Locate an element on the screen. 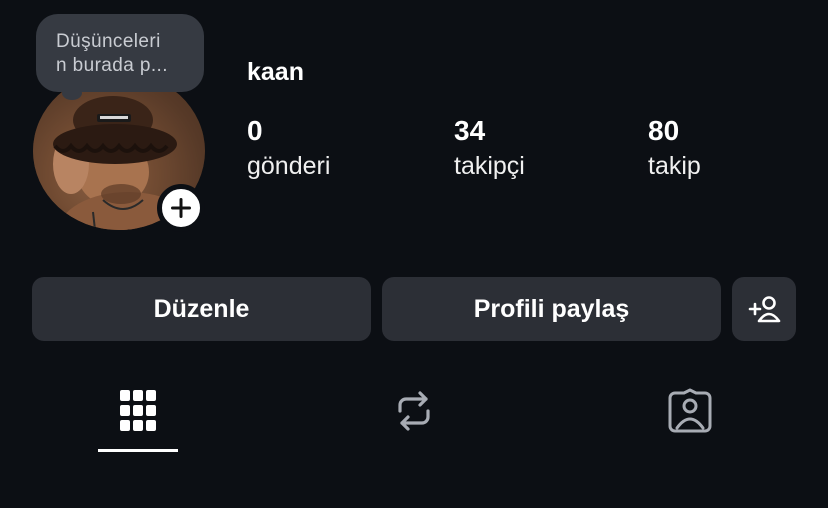 The height and width of the screenshot is (508, 828). plus-icon is located at coordinates (181, 208).